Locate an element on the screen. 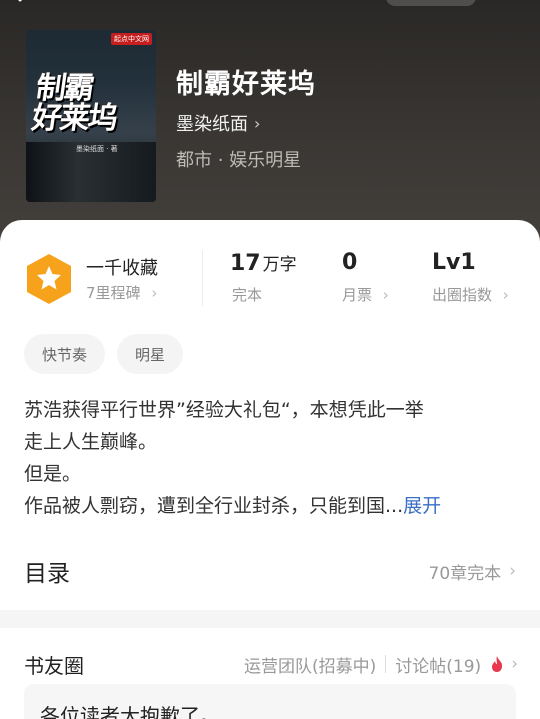 The image size is (540, 719). post-text: 各位读者大抱歉了。 is located at coordinates (130, 711).